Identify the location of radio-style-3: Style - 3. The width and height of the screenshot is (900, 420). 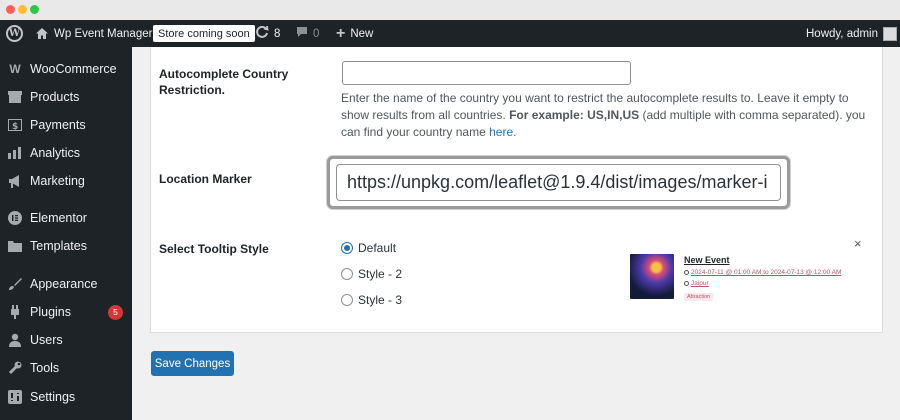
(371, 300).